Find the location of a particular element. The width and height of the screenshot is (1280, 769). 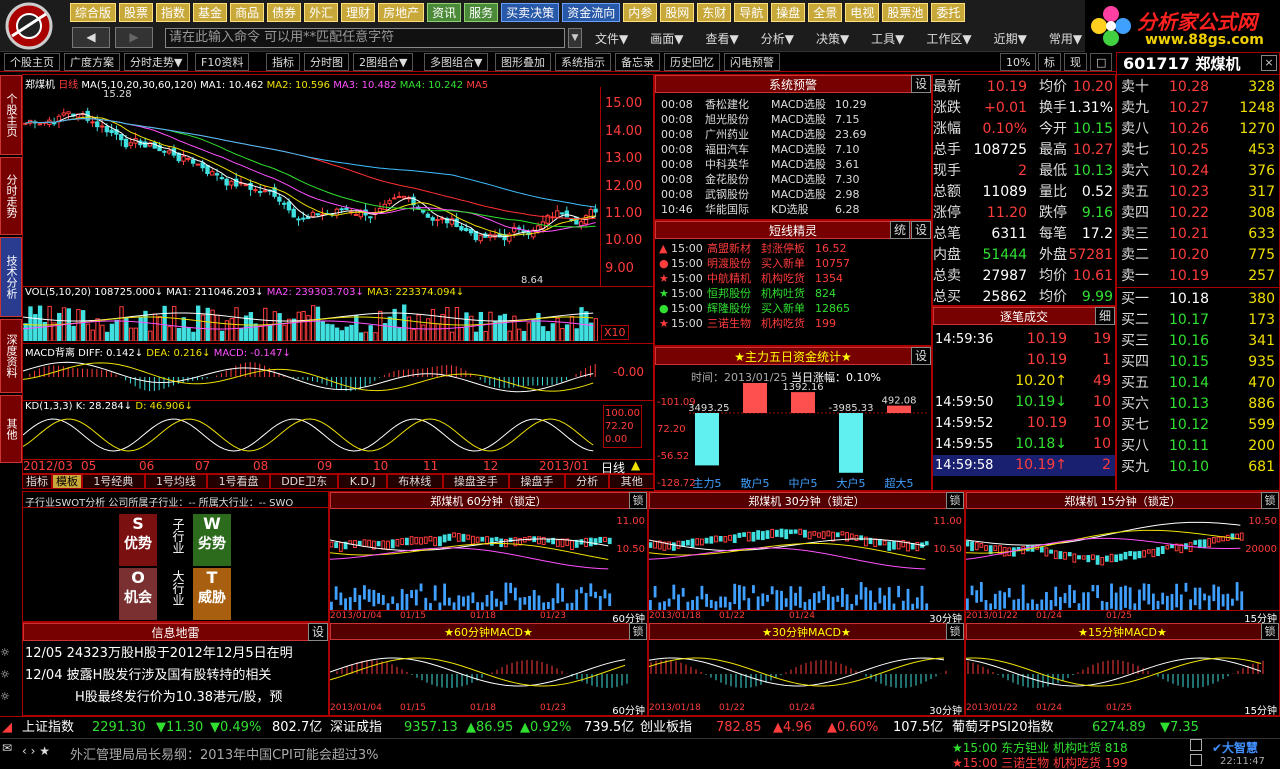

bid-row: 买八 10.11 200 is located at coordinates (1198, 446).